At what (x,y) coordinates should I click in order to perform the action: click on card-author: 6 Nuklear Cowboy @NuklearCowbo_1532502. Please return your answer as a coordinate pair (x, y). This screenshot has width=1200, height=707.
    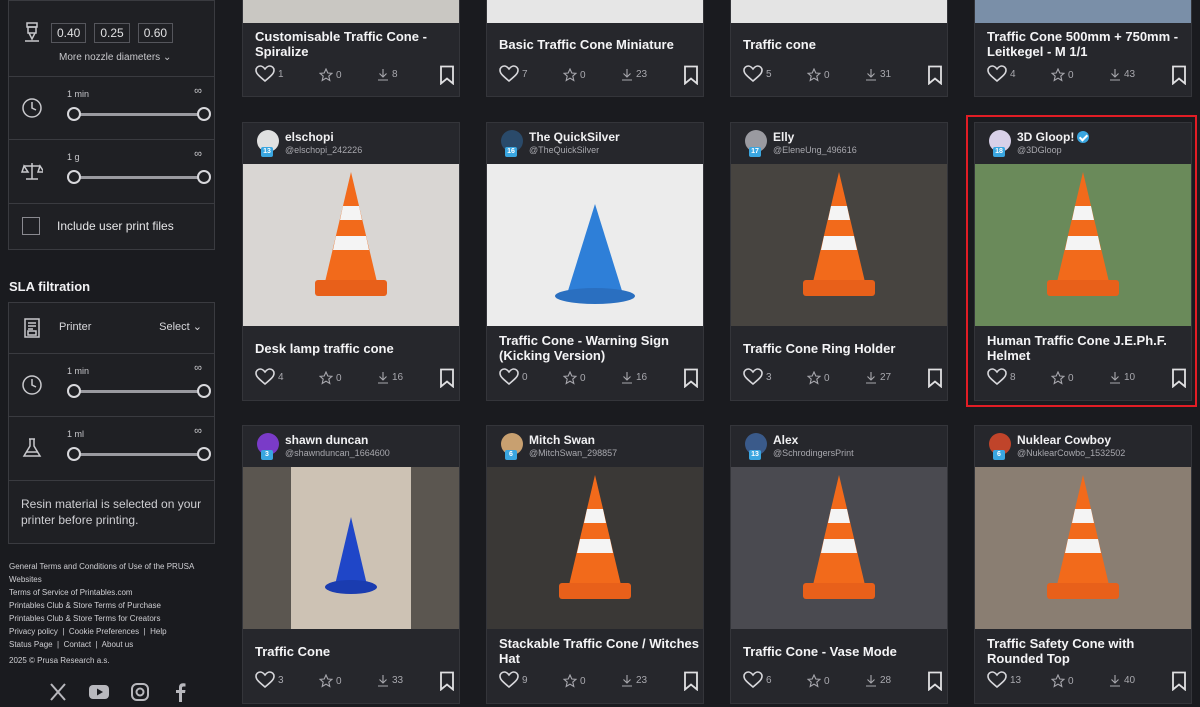
    Looking at the image, I should click on (1083, 446).